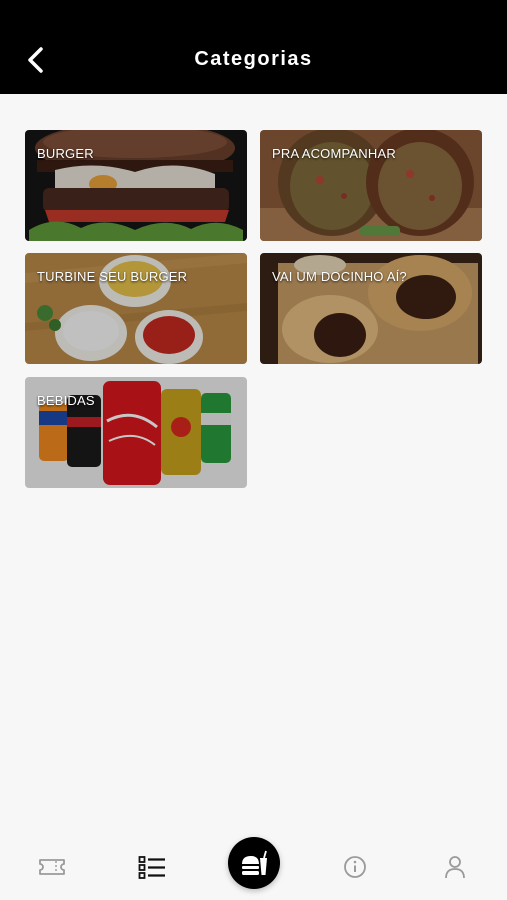 The width and height of the screenshot is (507, 900). Describe the element at coordinates (65, 153) in the screenshot. I see `category-label: BURGER` at that location.